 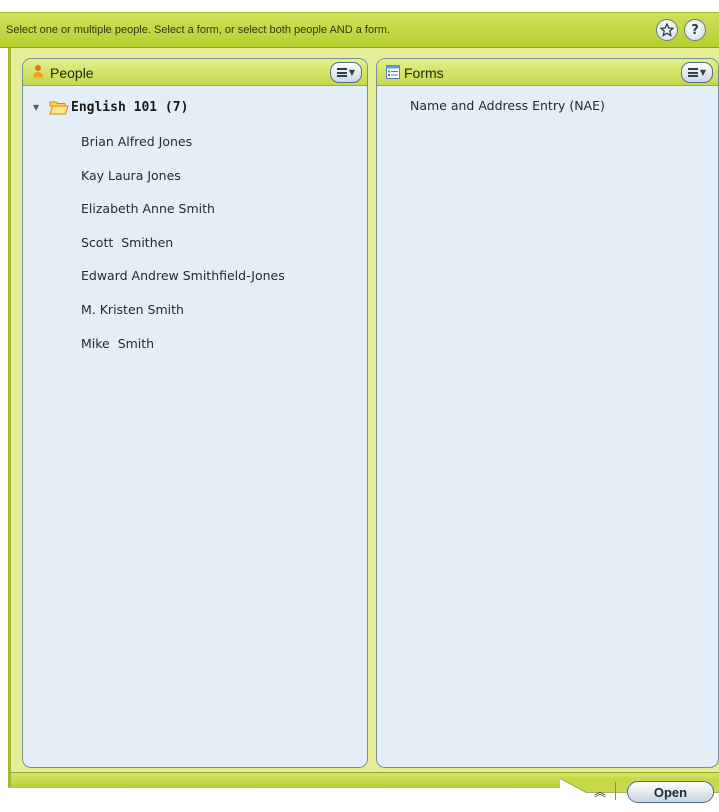 I want to click on help-button: ?, so click(x=695, y=30).